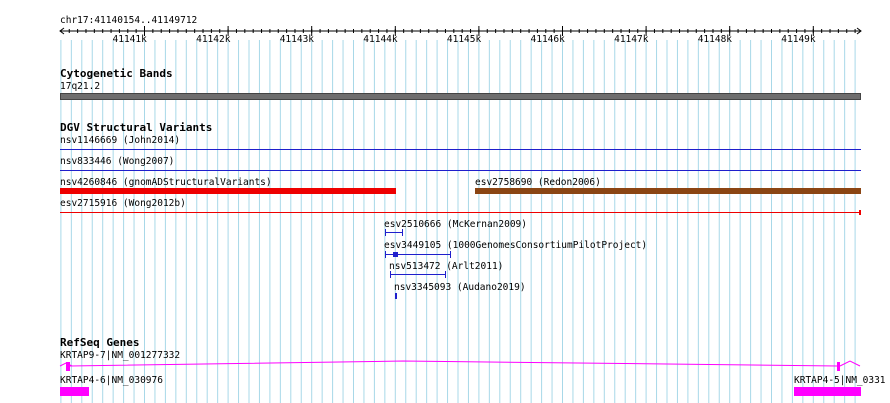  I want to click on cytoband-label: 17q21.2, so click(80, 86).